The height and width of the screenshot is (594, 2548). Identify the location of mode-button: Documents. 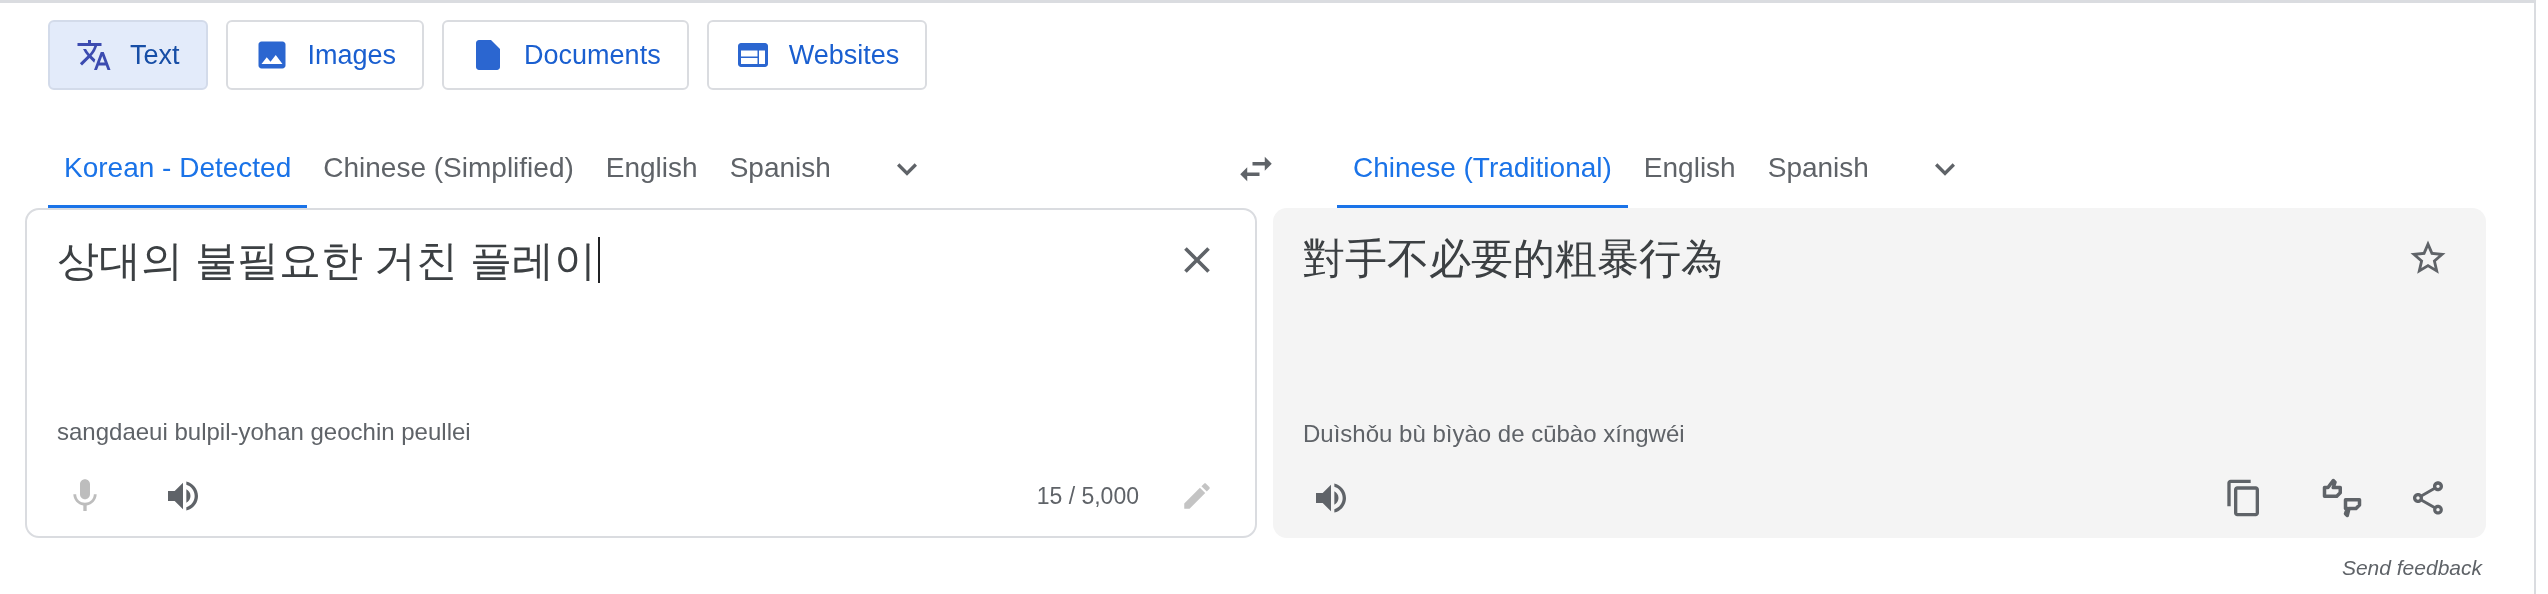
(565, 55).